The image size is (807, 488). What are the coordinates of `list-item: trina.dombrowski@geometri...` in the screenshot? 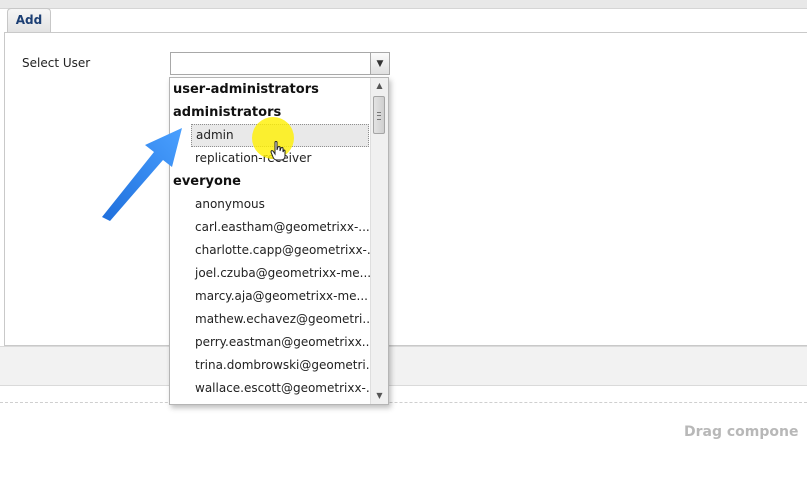 It's located at (270, 365).